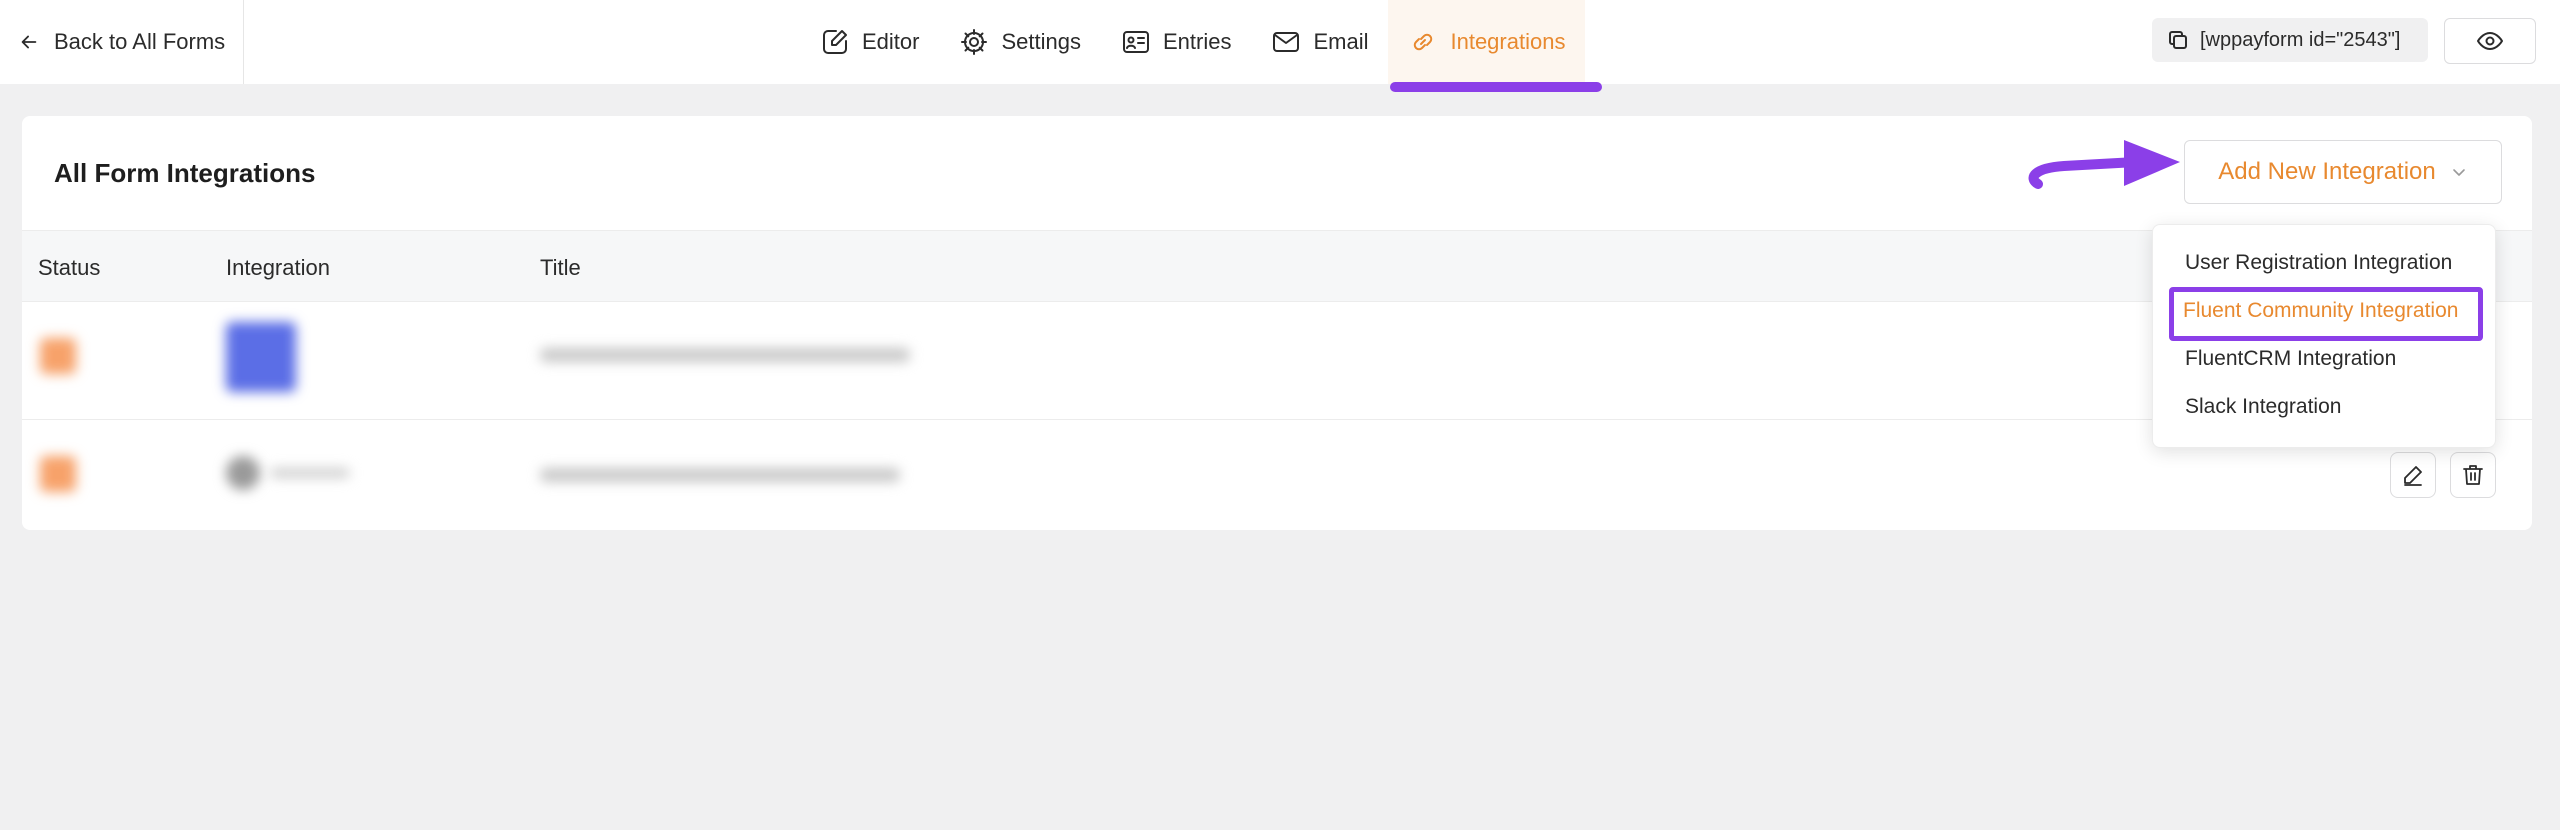 The width and height of the screenshot is (2560, 830). I want to click on column-header-status: Status, so click(69, 267).